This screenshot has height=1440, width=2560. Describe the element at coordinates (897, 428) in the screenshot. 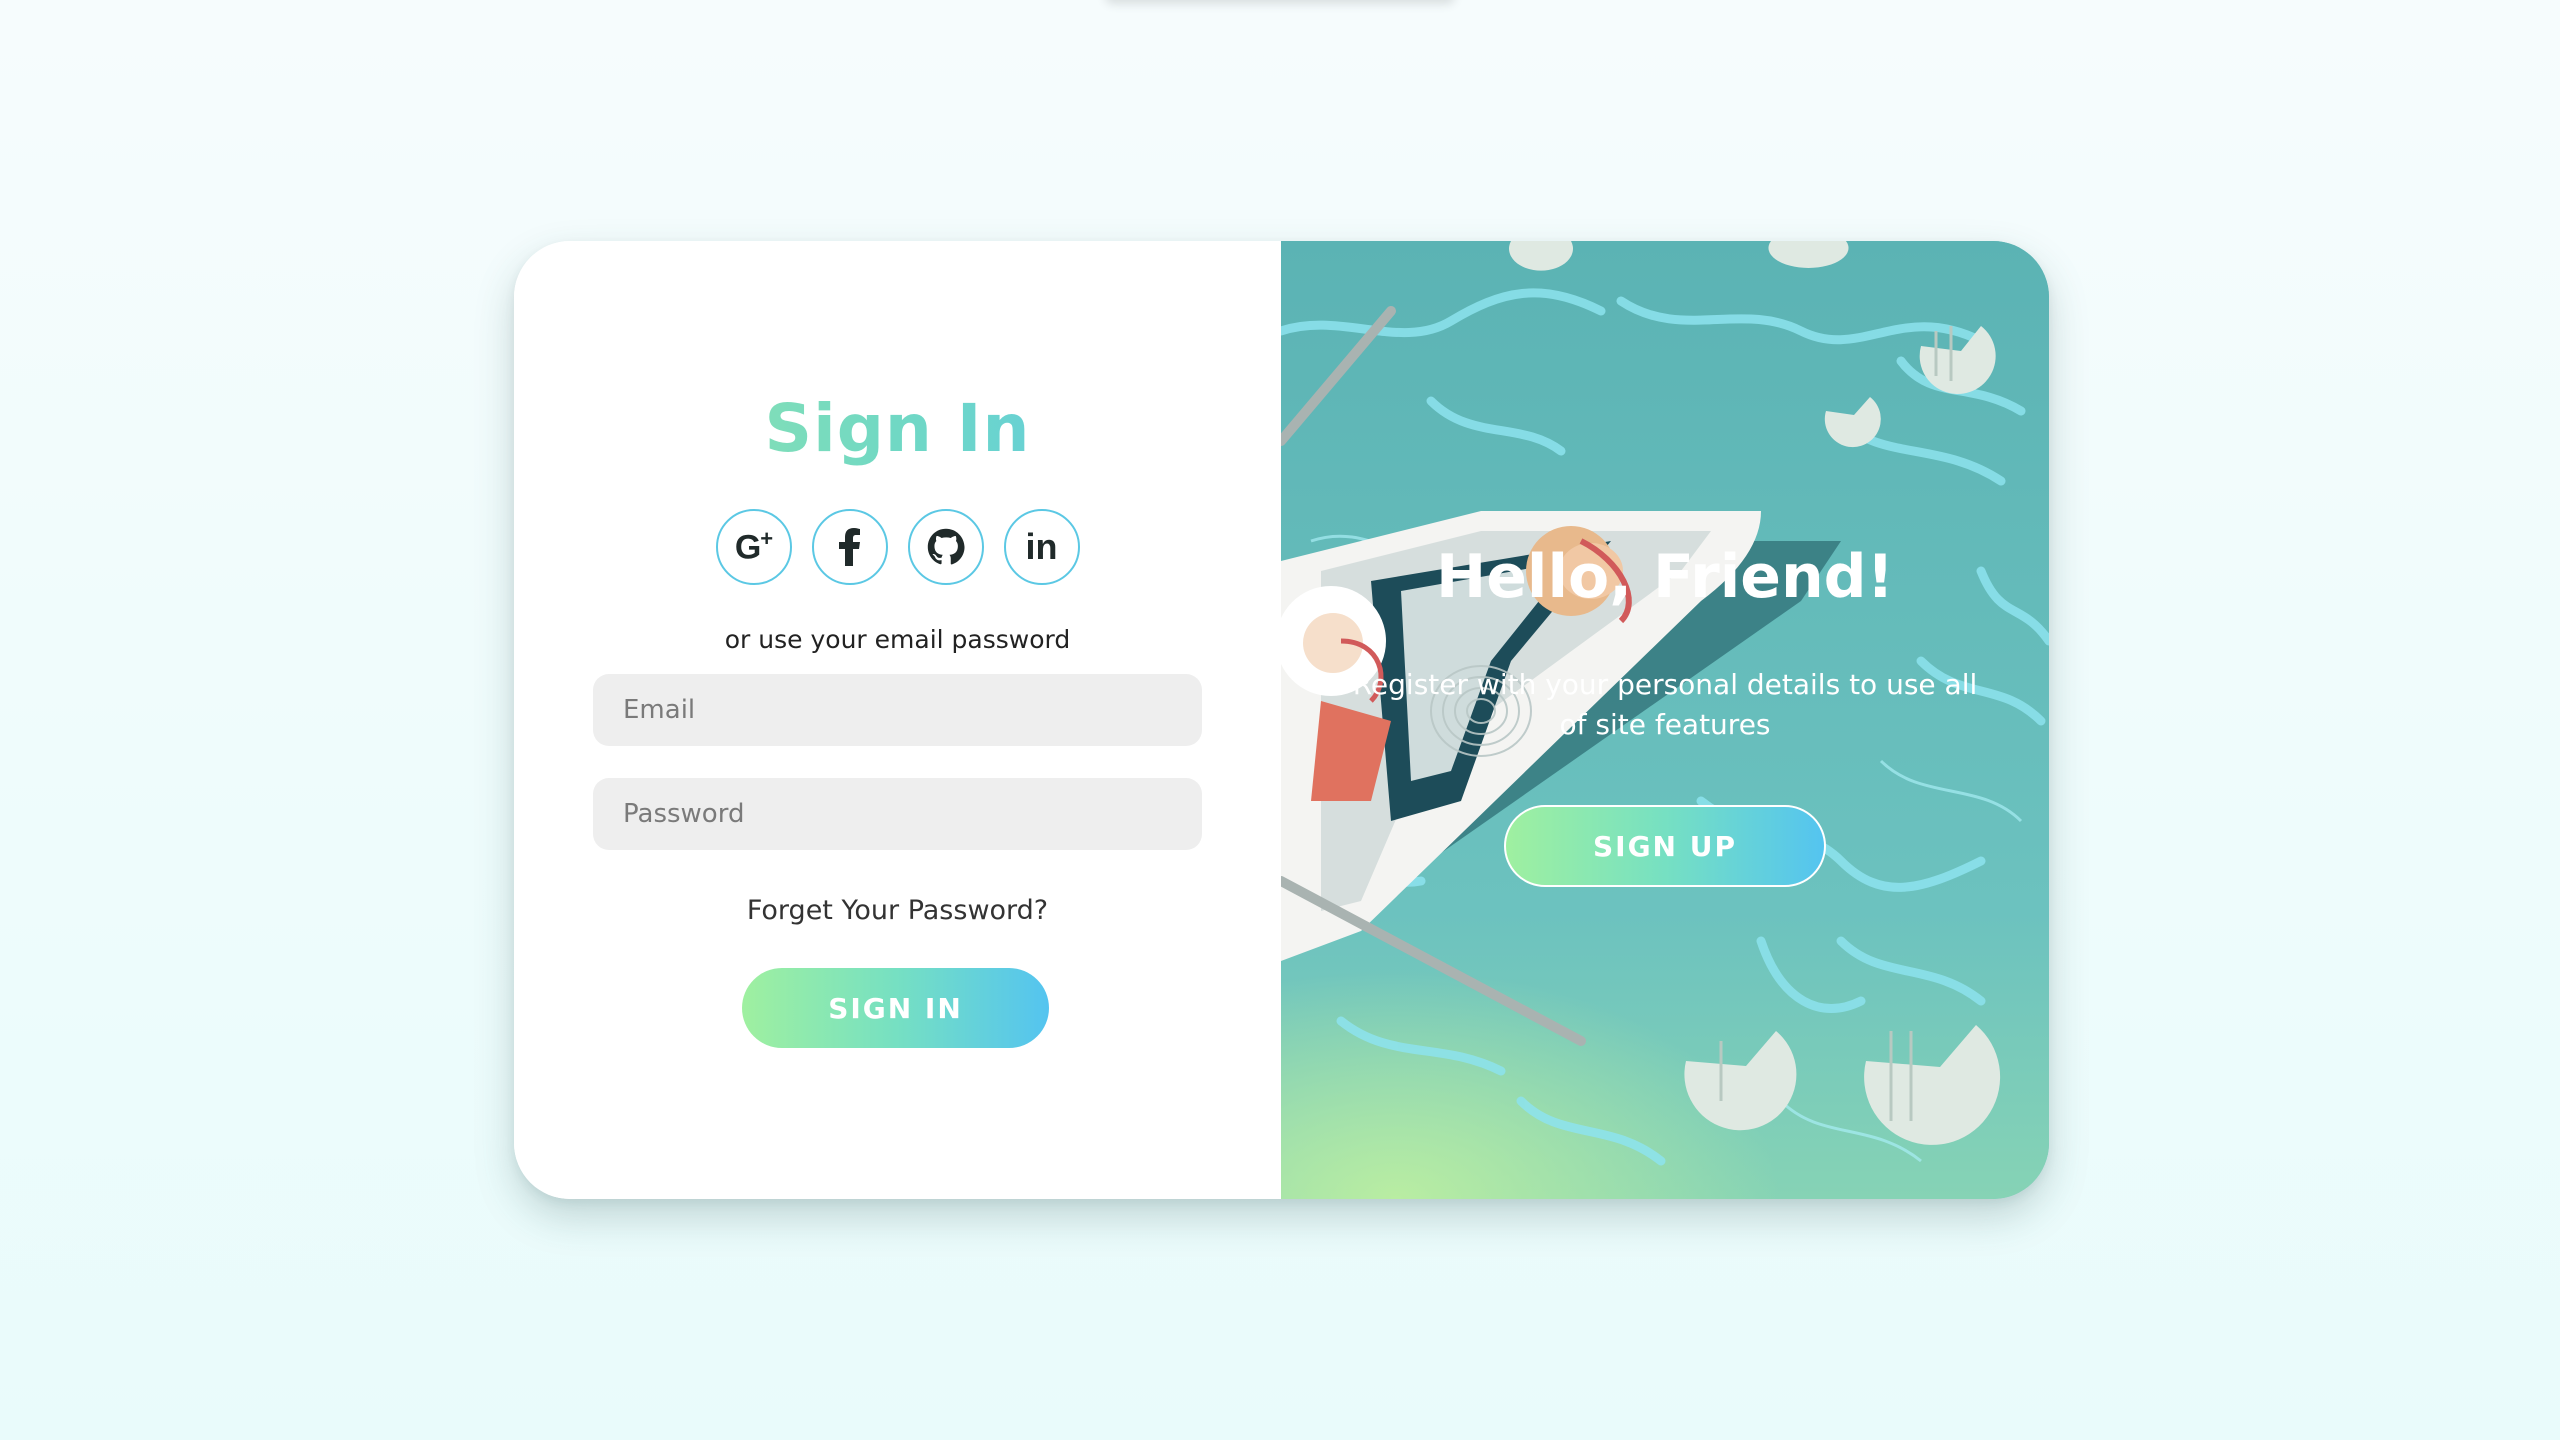

I see `signin-title: Sign In` at that location.